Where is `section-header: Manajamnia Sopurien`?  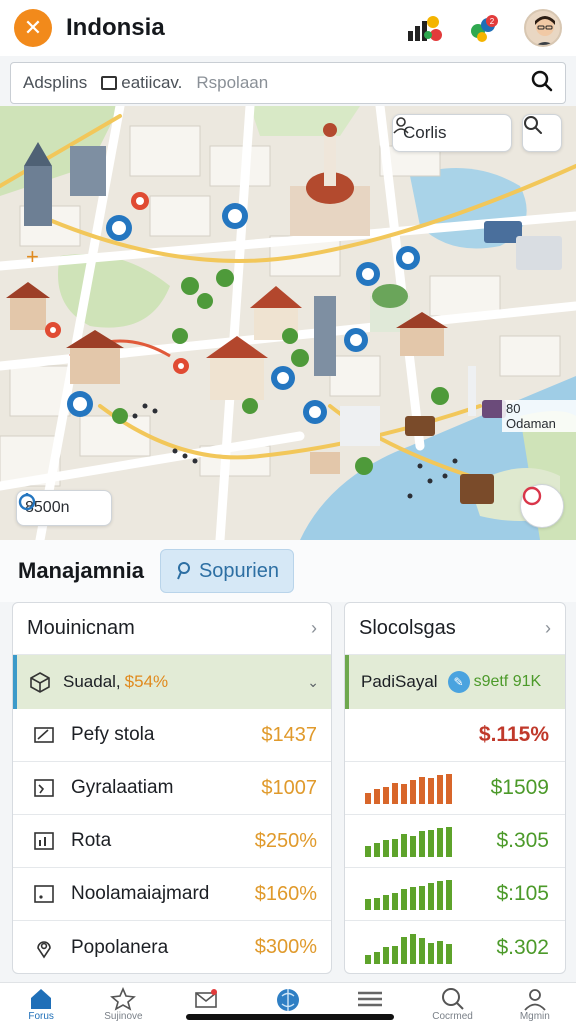 section-header: Manajamnia Sopurien is located at coordinates (288, 571).